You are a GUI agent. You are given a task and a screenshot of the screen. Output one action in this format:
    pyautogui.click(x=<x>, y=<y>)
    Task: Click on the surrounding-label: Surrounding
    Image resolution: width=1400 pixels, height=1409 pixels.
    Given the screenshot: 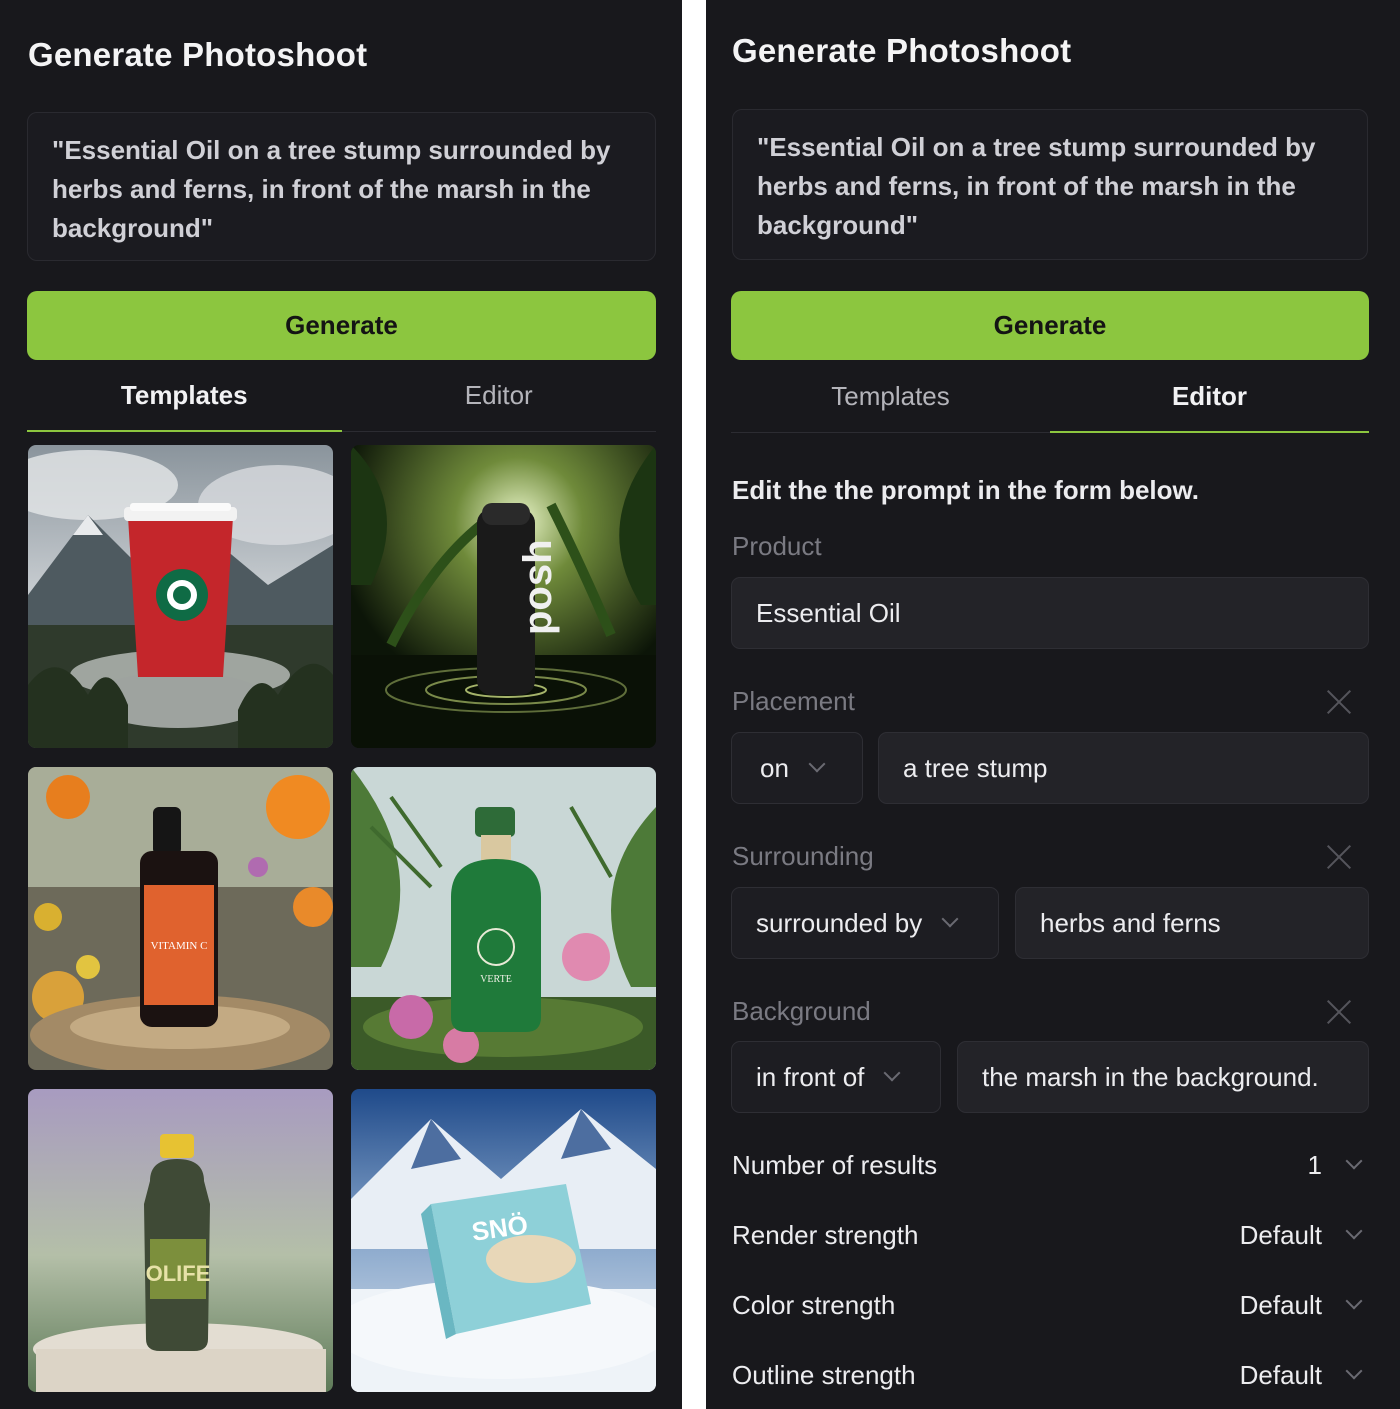 What is the action you would take?
    pyautogui.click(x=803, y=856)
    